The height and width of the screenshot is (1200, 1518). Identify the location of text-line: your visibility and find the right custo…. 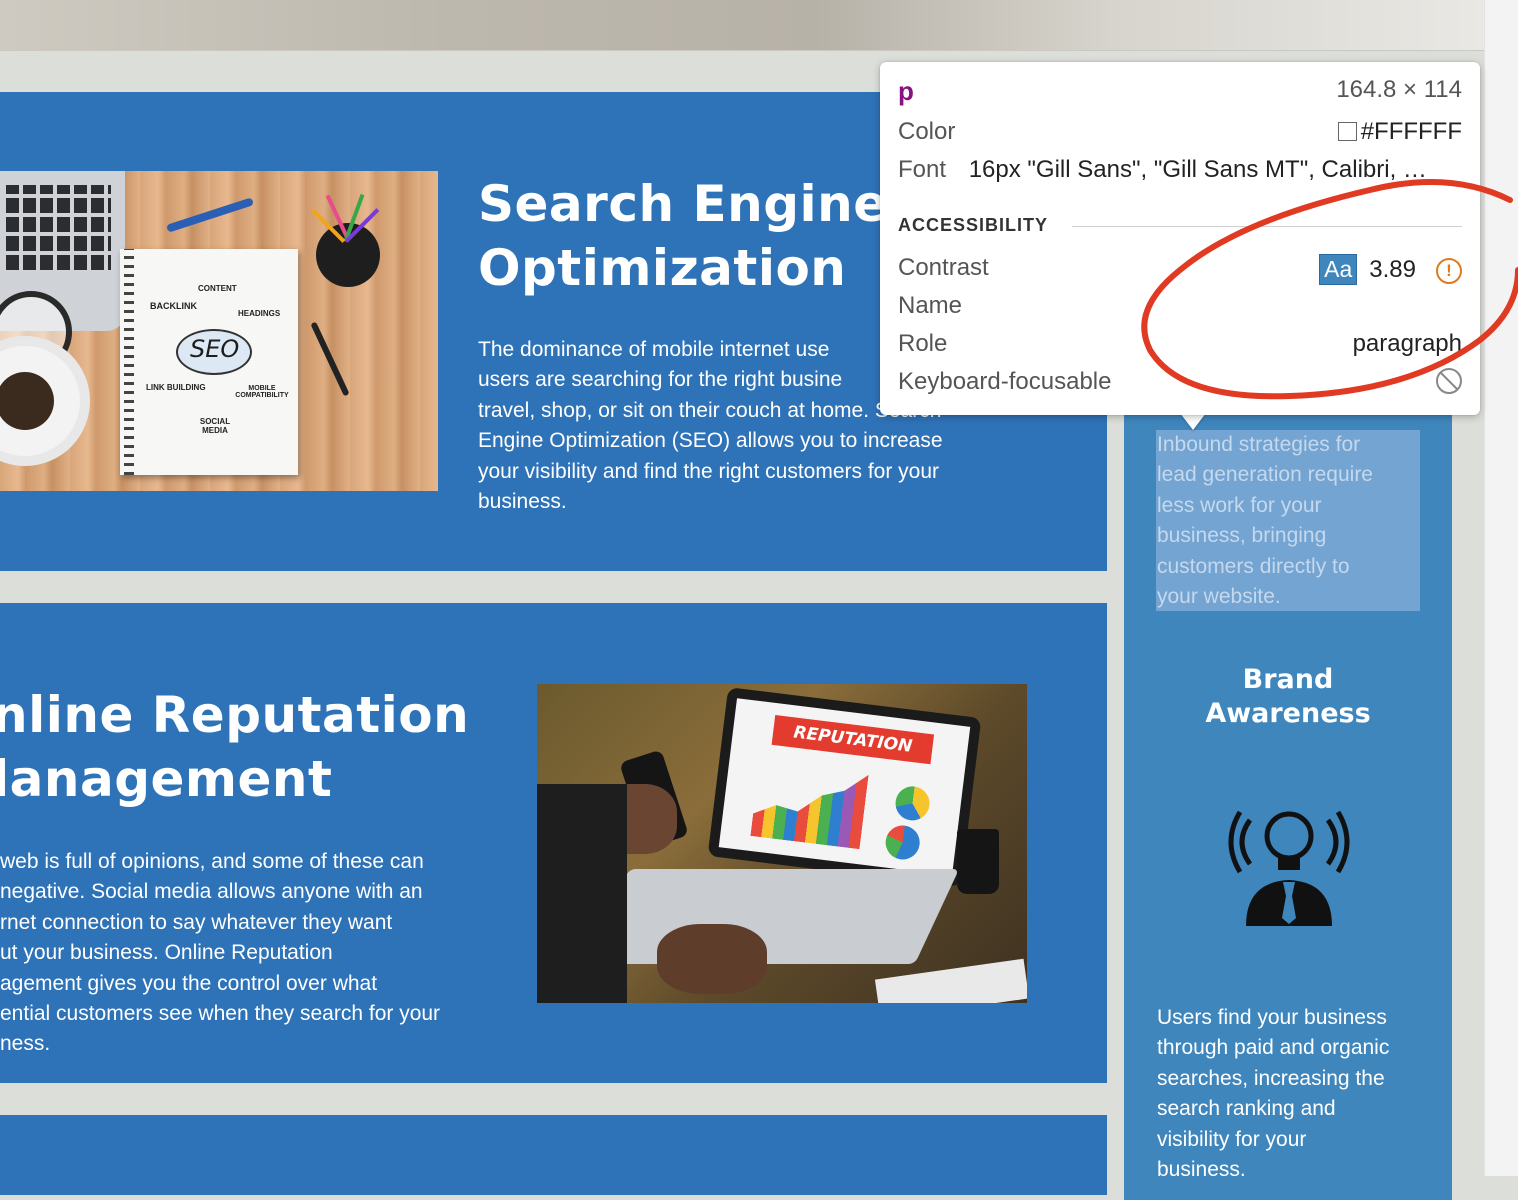
(709, 471).